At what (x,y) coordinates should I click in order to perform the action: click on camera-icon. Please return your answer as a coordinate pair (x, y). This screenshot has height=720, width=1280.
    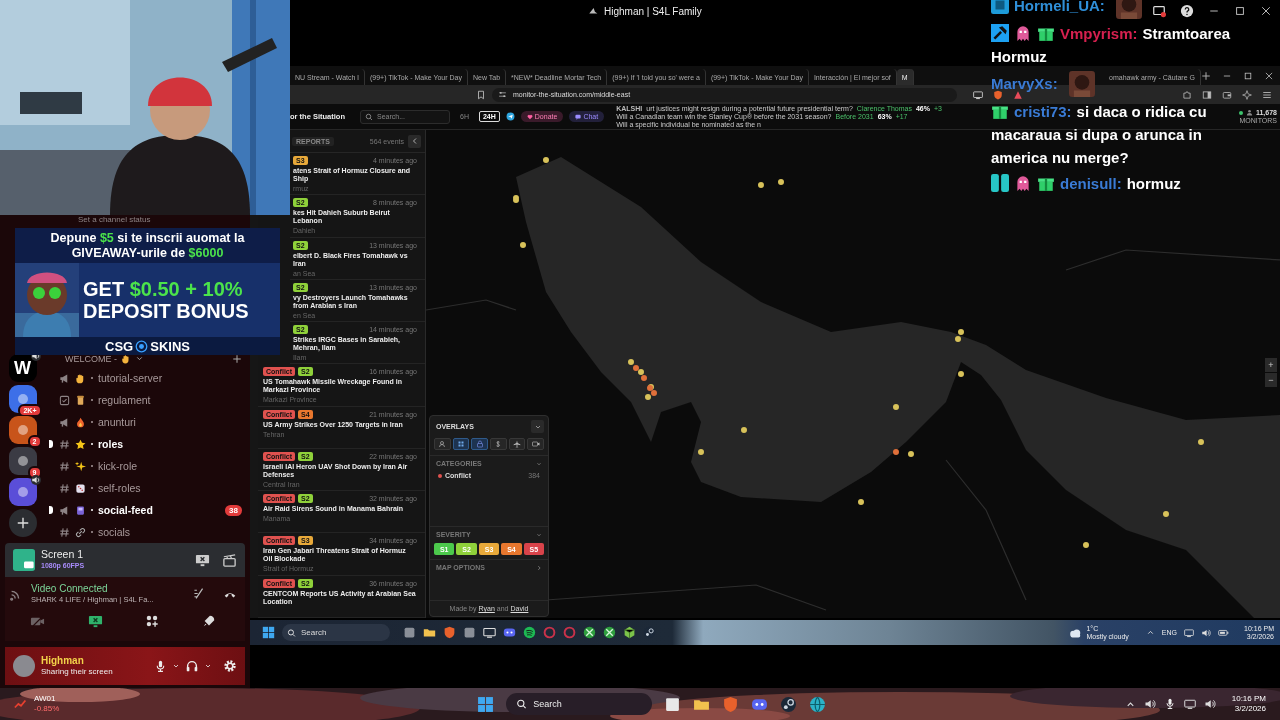
    Looking at the image, I should click on (535, 444).